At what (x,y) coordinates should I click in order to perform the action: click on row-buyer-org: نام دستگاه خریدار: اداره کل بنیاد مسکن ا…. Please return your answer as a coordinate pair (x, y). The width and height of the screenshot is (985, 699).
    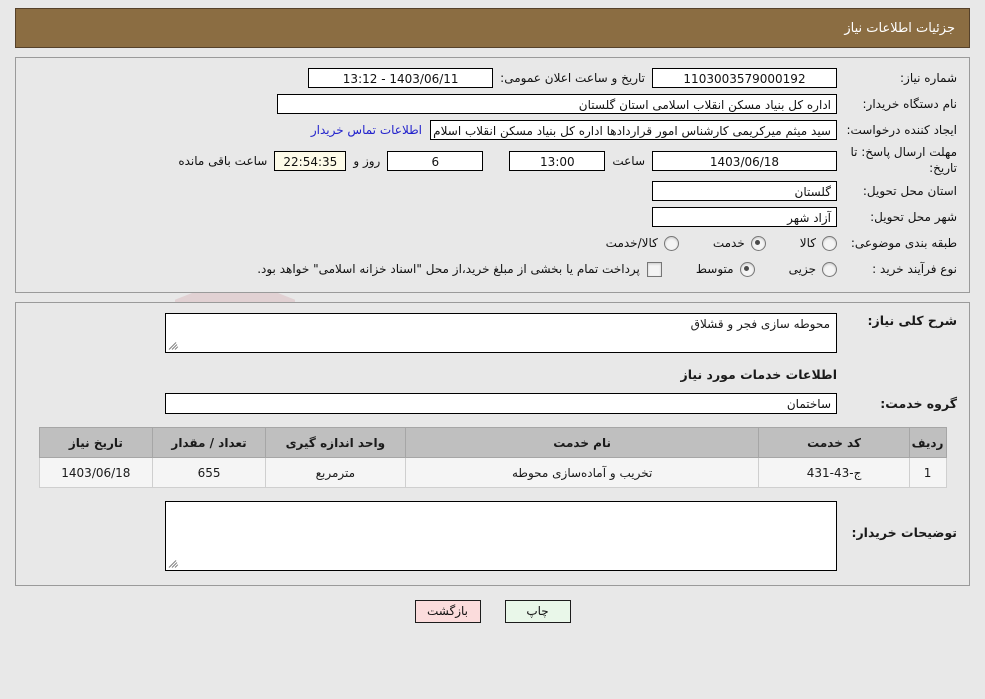
    Looking at the image, I should click on (492, 104).